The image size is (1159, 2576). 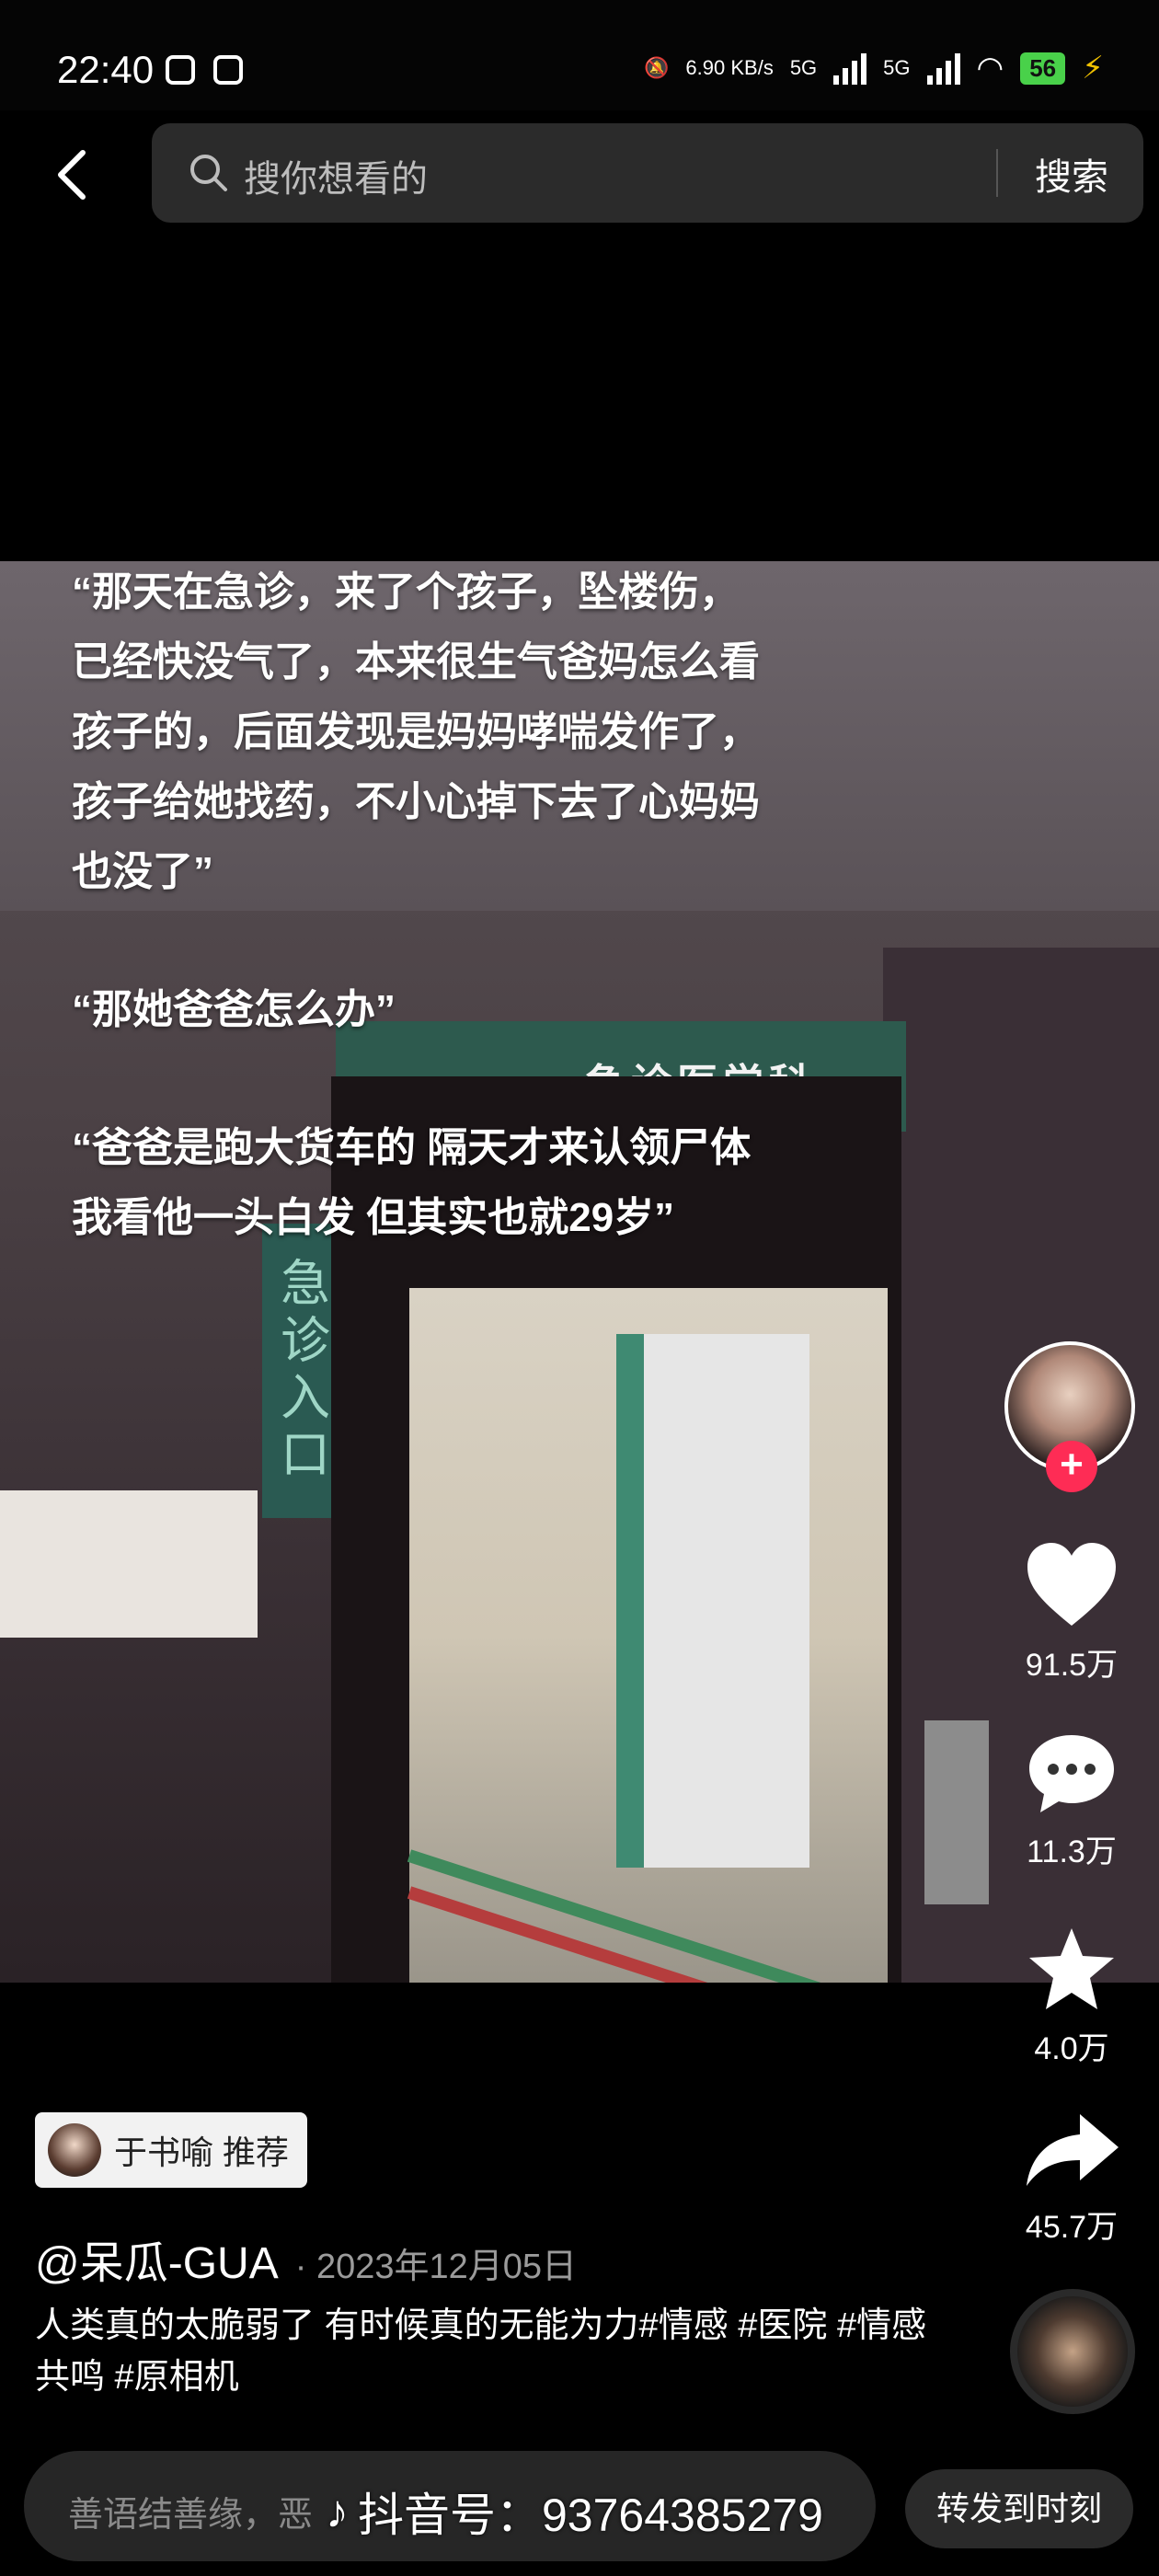 I want to click on douyin-logo-icon: ♪, so click(x=337, y=2511).